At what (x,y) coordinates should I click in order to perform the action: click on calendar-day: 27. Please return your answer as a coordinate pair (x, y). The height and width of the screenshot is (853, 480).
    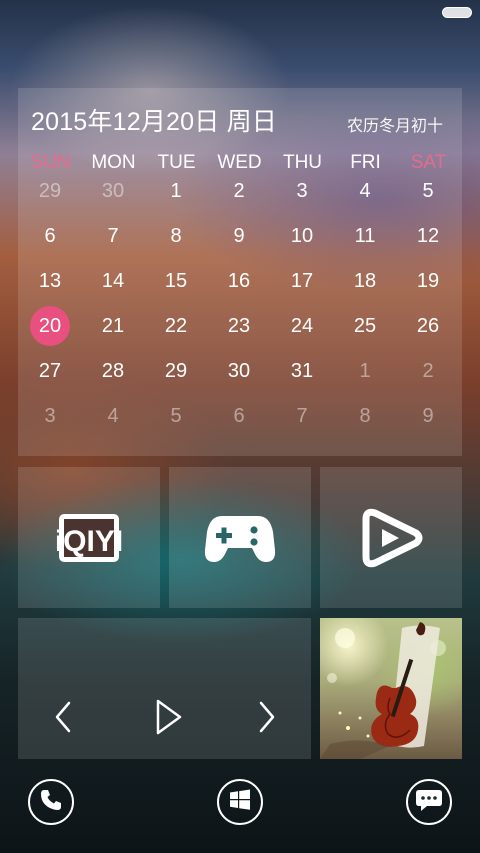
    Looking at the image, I should click on (50, 371).